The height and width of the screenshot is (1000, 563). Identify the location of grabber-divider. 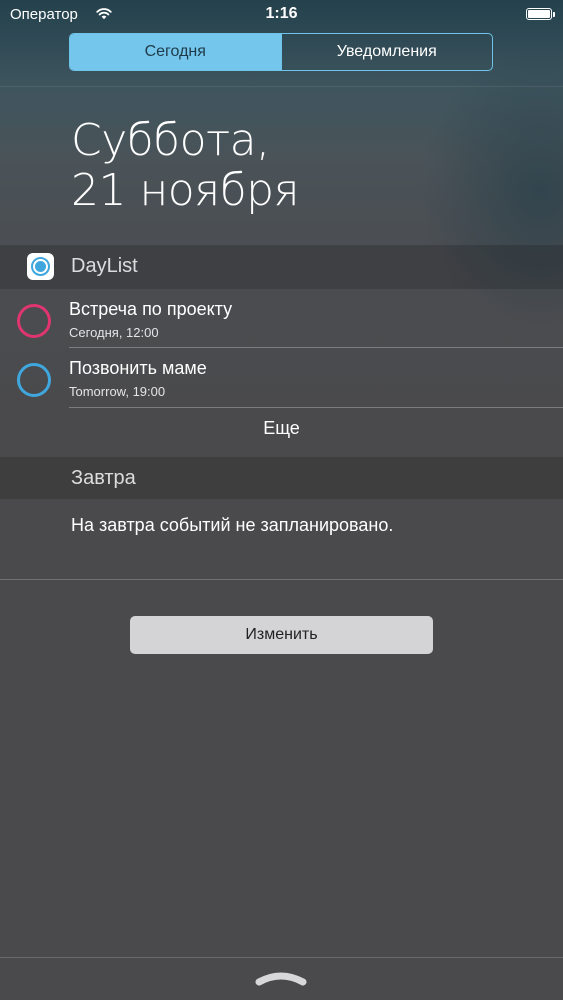
(281, 957).